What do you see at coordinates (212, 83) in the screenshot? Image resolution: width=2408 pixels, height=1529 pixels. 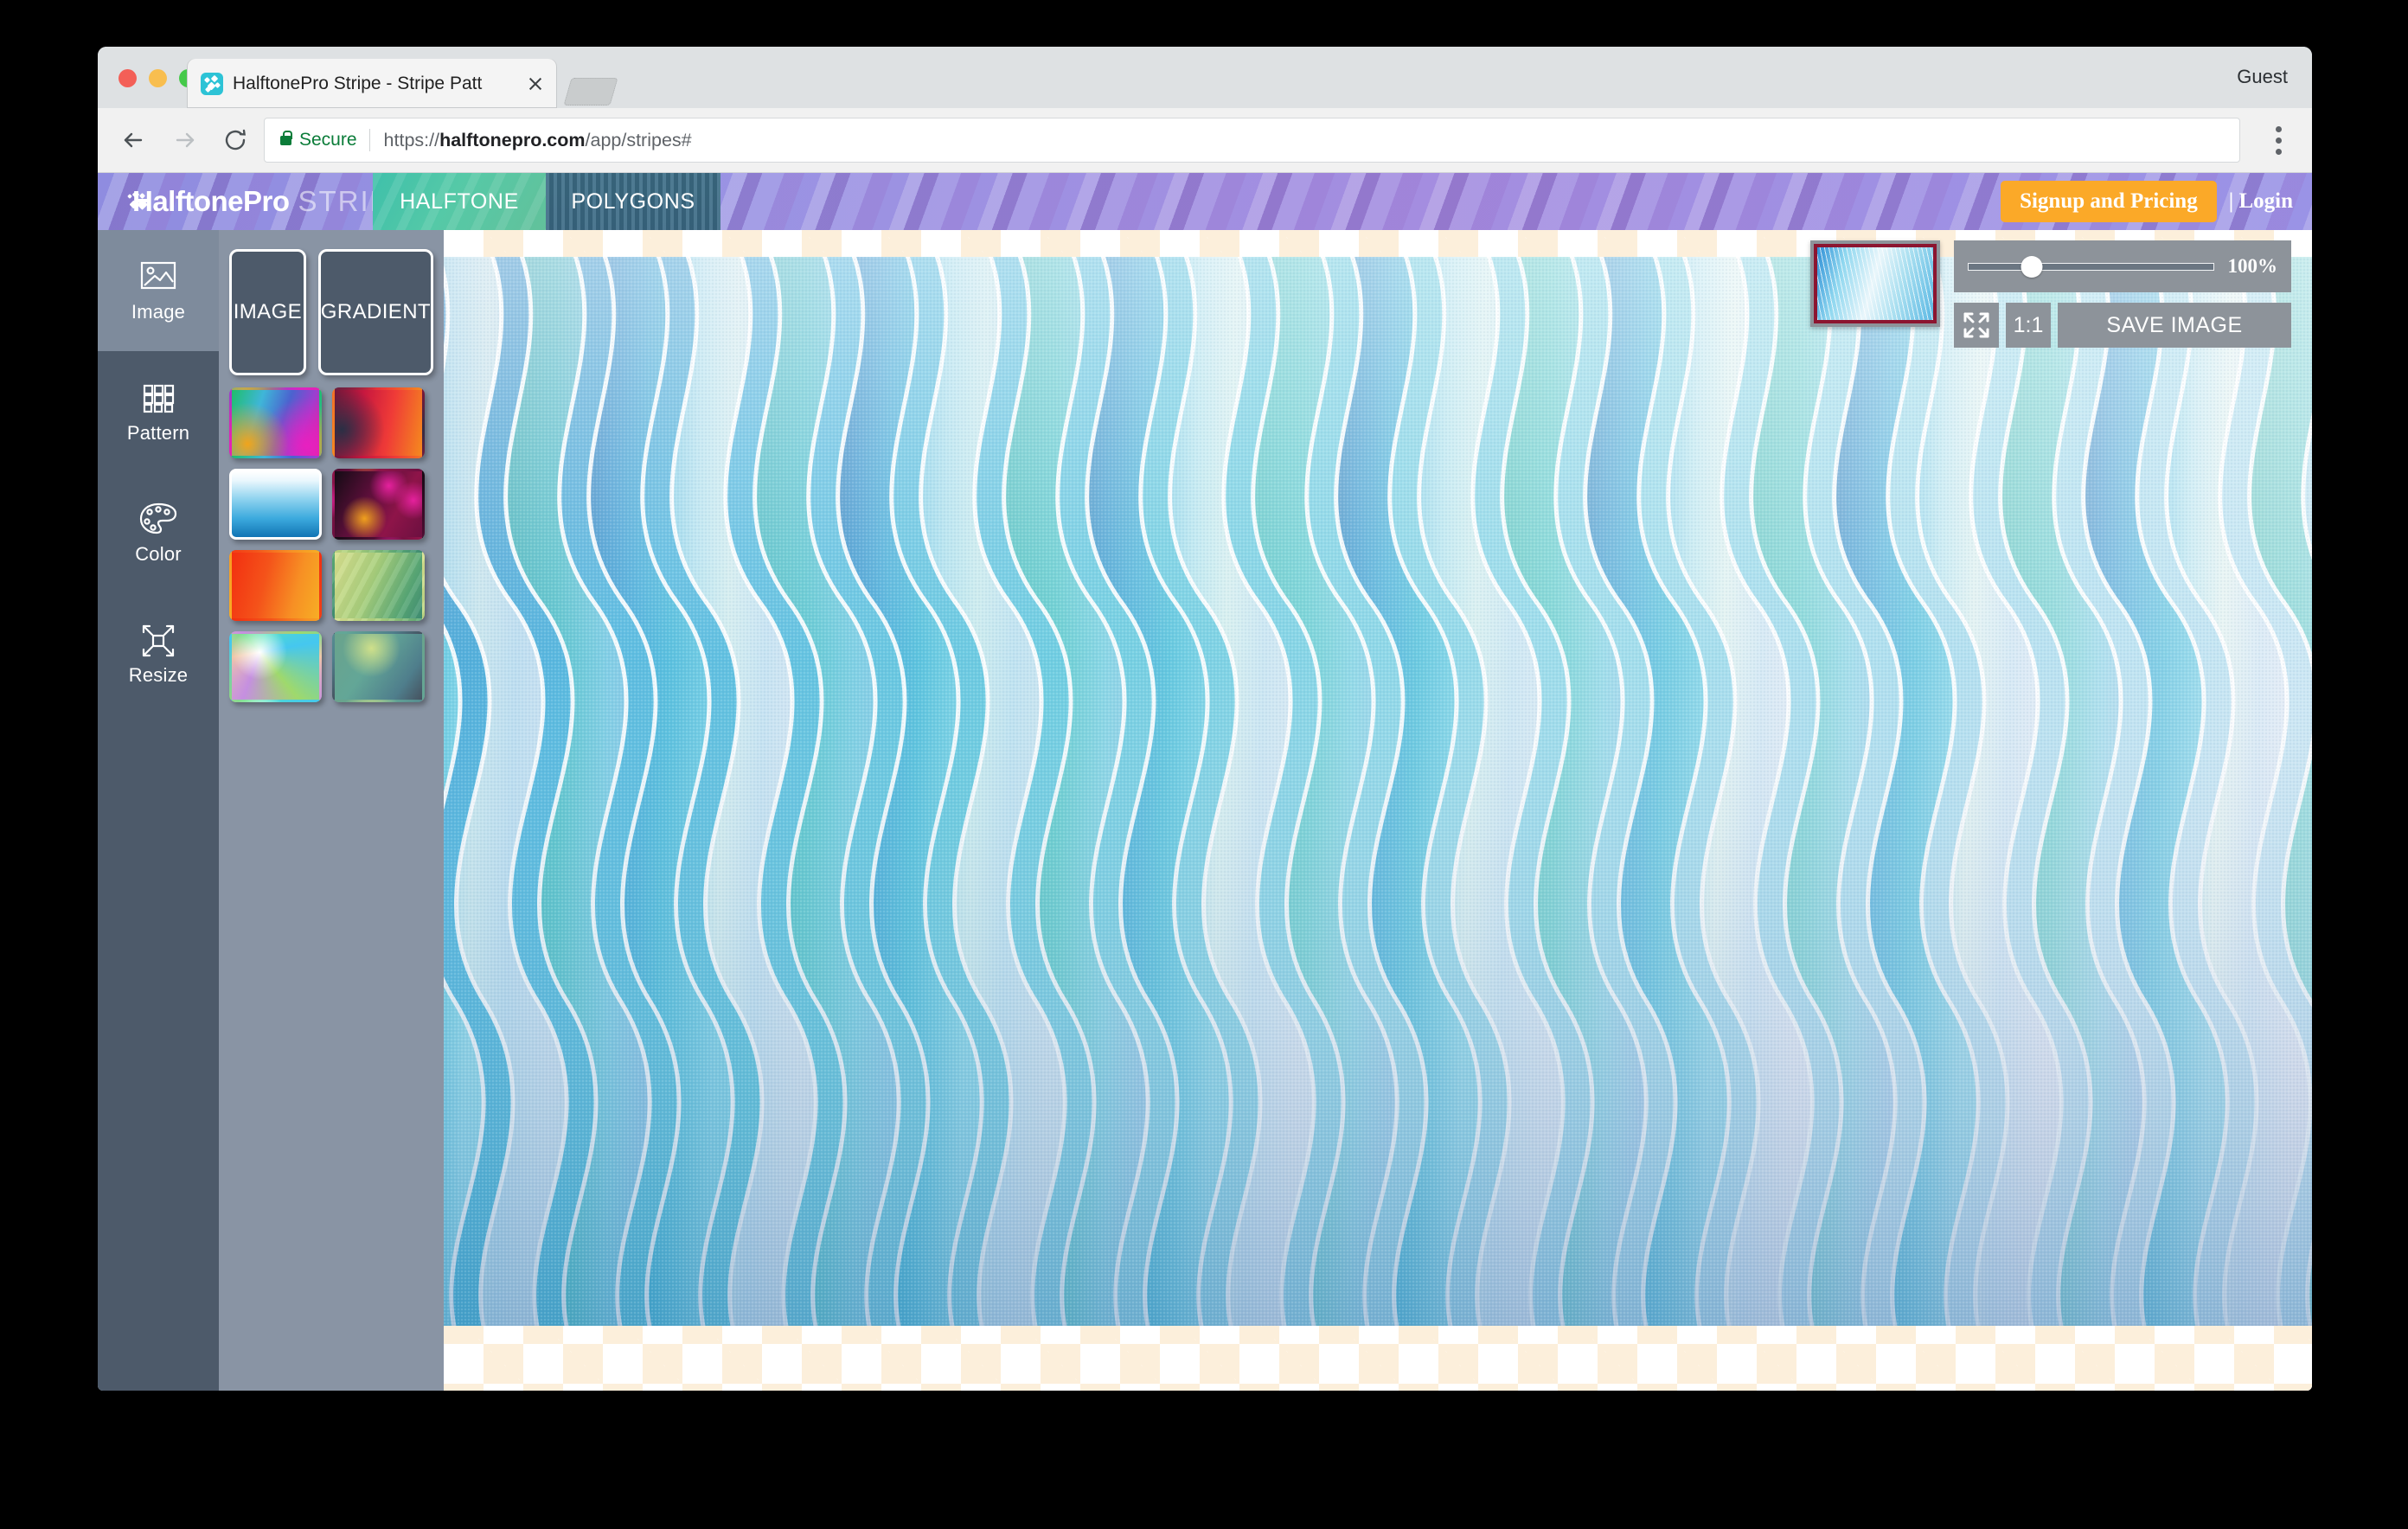 I see `halftonepro-diamonds-icon` at bounding box center [212, 83].